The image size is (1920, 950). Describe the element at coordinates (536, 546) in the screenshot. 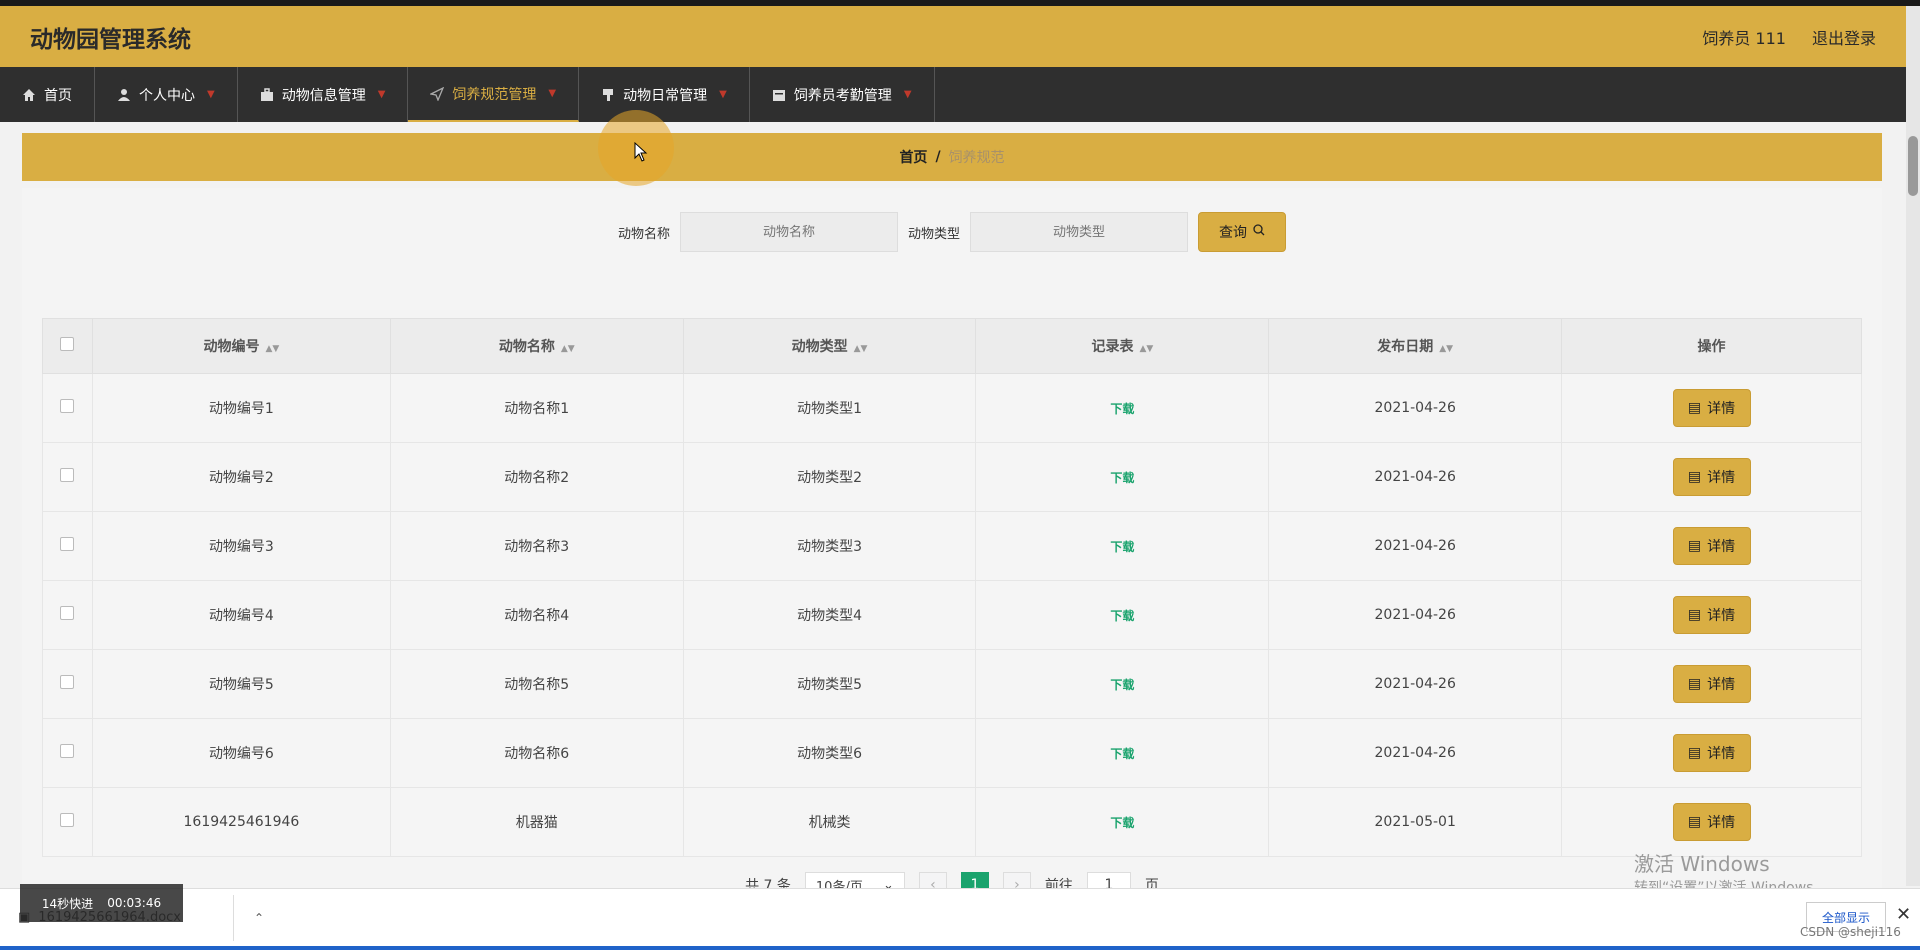

I see `cell-name: 动物名称3` at that location.